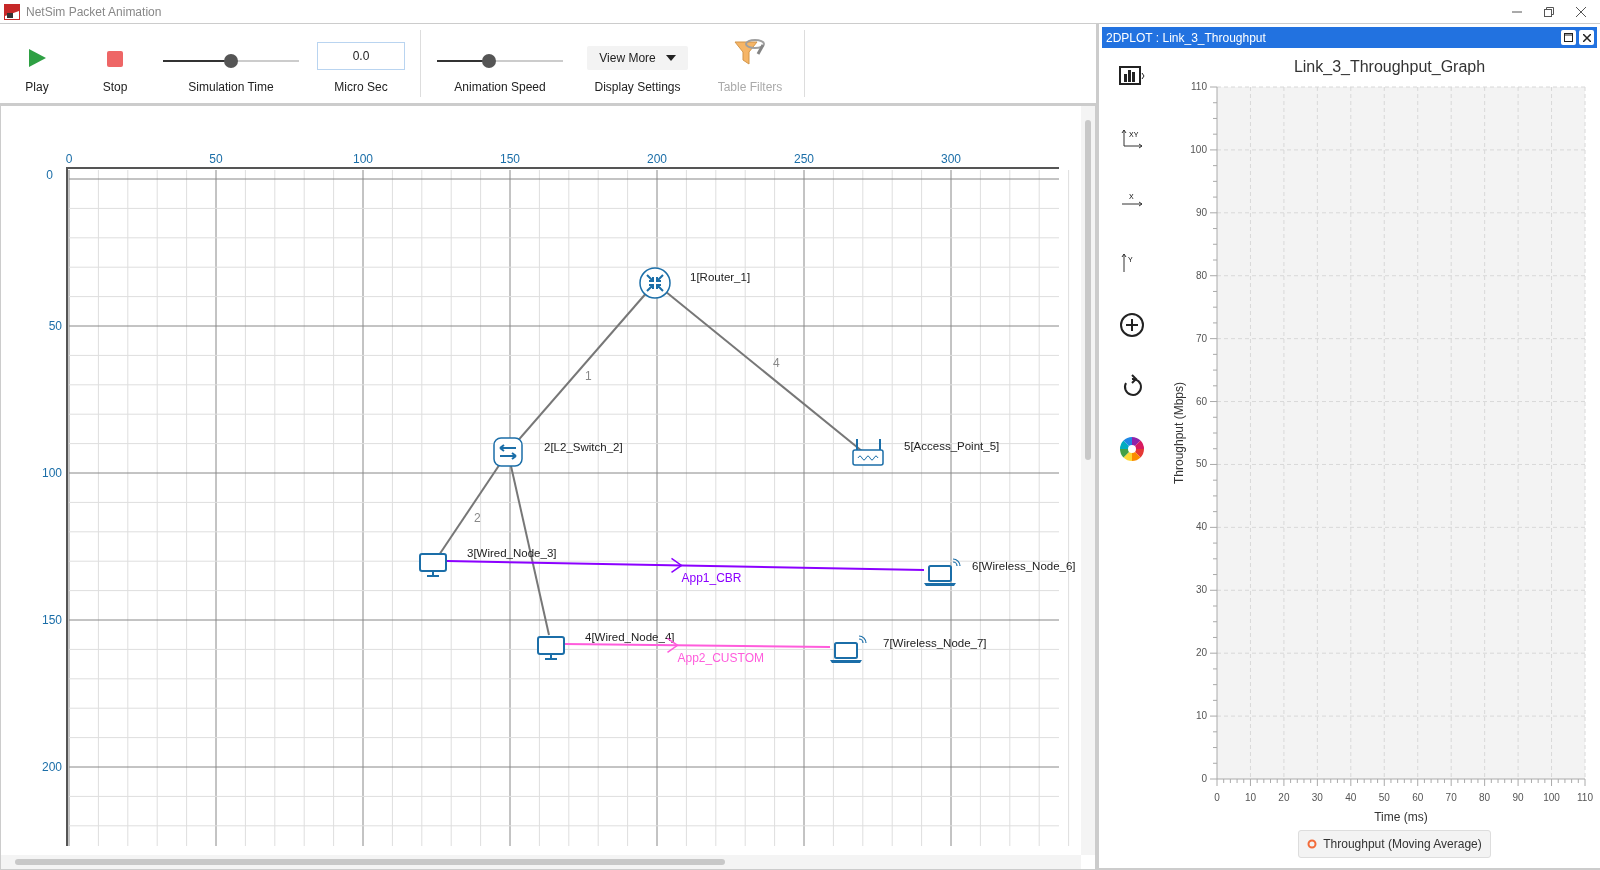  What do you see at coordinates (952, 446) in the screenshot?
I see `node-label: 5[Access_Point_5]` at bounding box center [952, 446].